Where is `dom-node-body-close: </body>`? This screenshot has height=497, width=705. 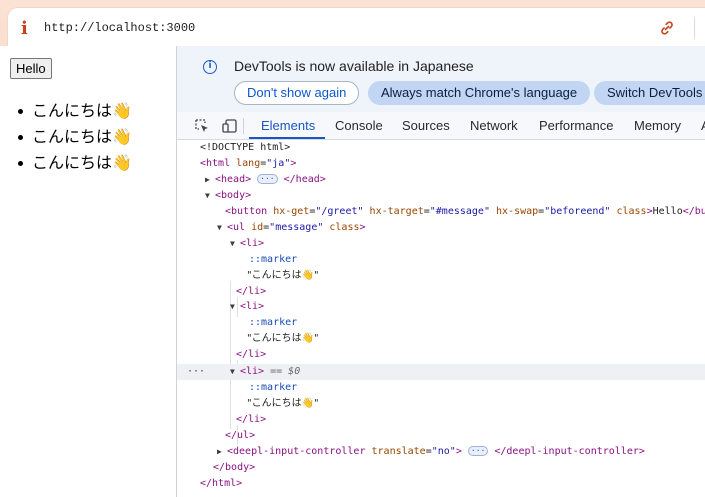 dom-node-body-close: </body> is located at coordinates (441, 468).